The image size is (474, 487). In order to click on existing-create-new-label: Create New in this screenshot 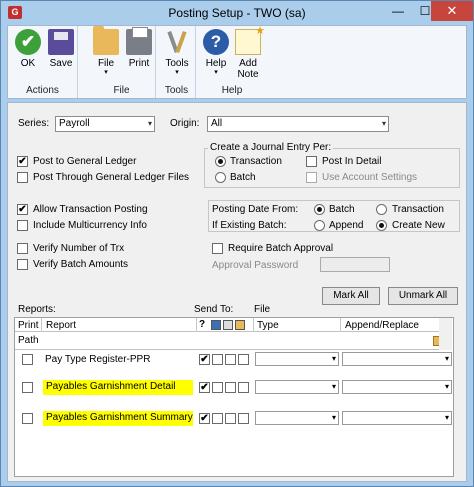, I will do `click(418, 225)`.